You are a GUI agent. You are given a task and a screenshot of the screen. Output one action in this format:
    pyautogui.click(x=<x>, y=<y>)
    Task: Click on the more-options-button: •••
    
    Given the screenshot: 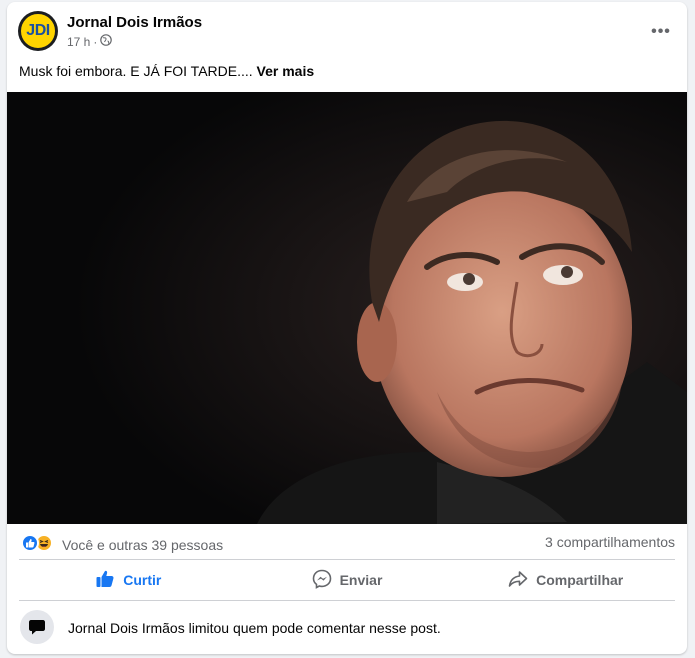 What is the action you would take?
    pyautogui.click(x=661, y=32)
    